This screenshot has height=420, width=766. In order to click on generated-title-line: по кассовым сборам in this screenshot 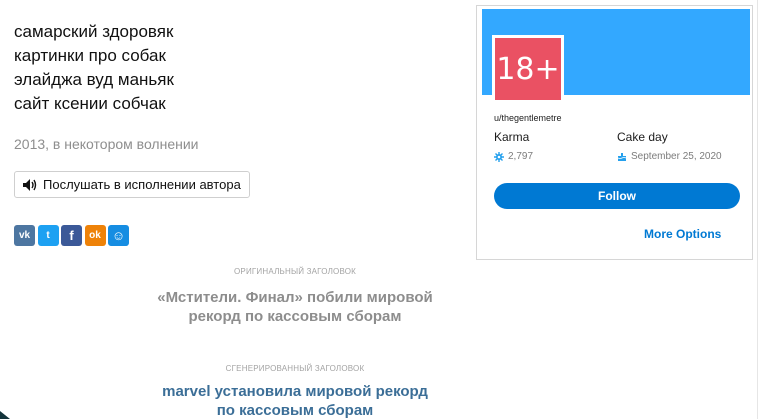, I will do `click(295, 410)`.